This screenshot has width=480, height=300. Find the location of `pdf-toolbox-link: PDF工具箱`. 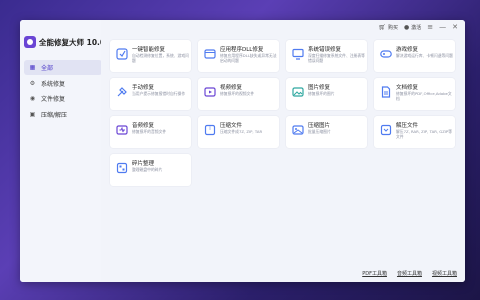

pdf-toolbox-link: PDF工具箱 is located at coordinates (374, 273).